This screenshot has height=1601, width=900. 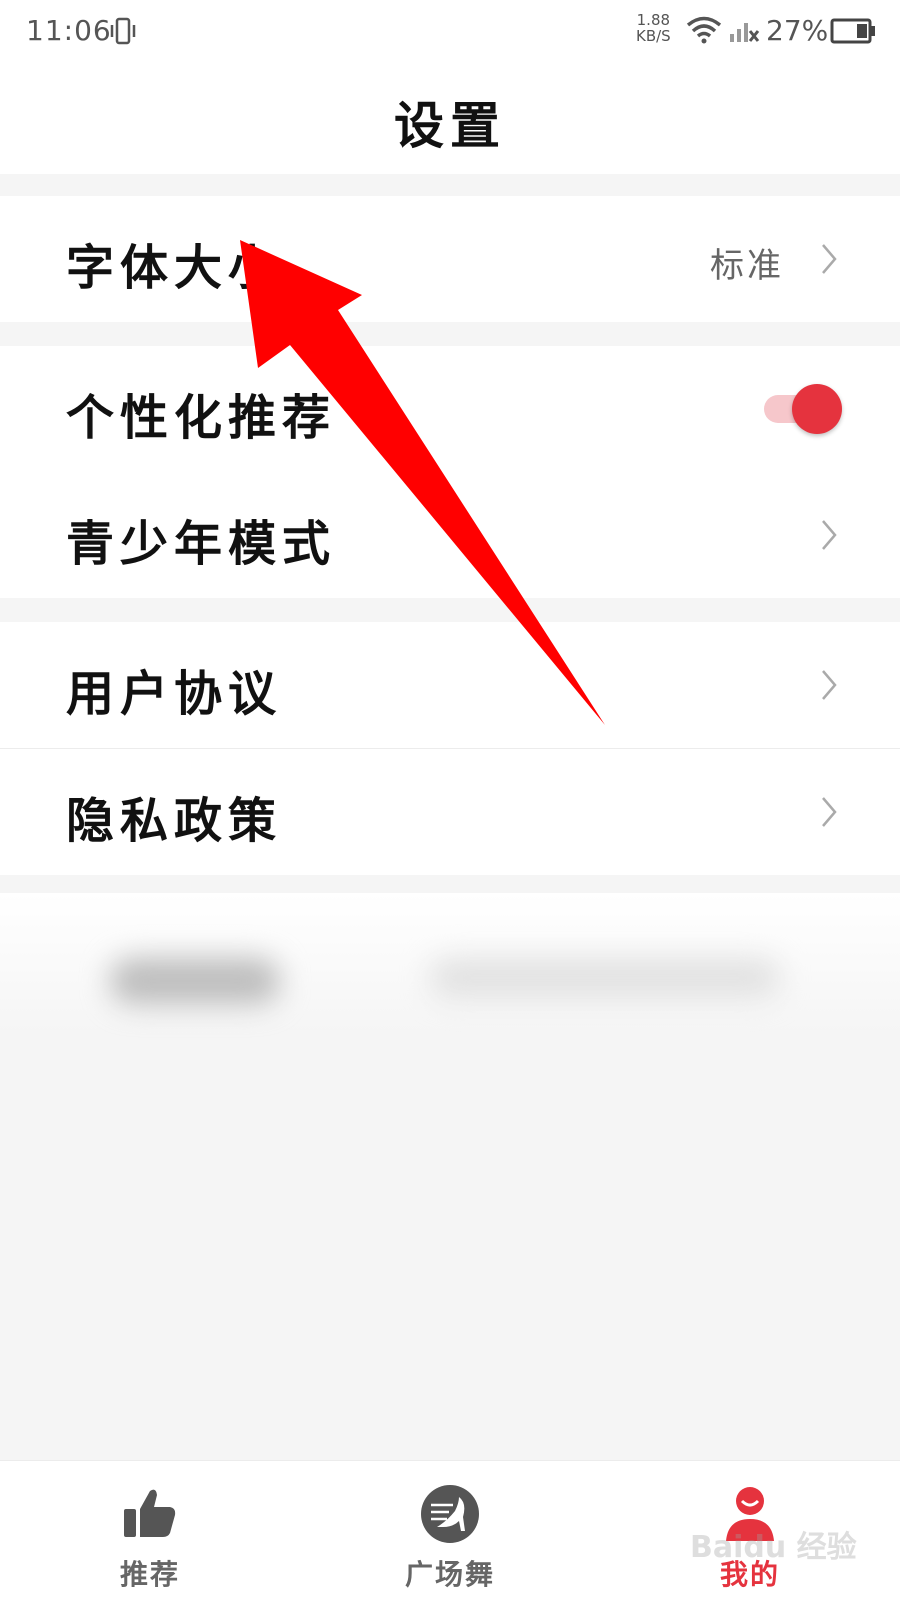 I want to click on thumbs-up-icon, so click(x=150, y=1515).